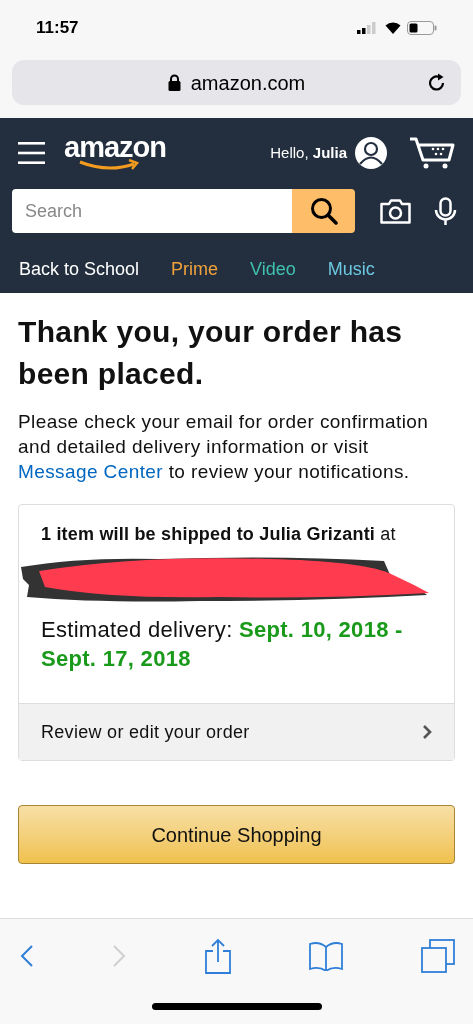  What do you see at coordinates (393, 28) in the screenshot?
I see `wifi-icon` at bounding box center [393, 28].